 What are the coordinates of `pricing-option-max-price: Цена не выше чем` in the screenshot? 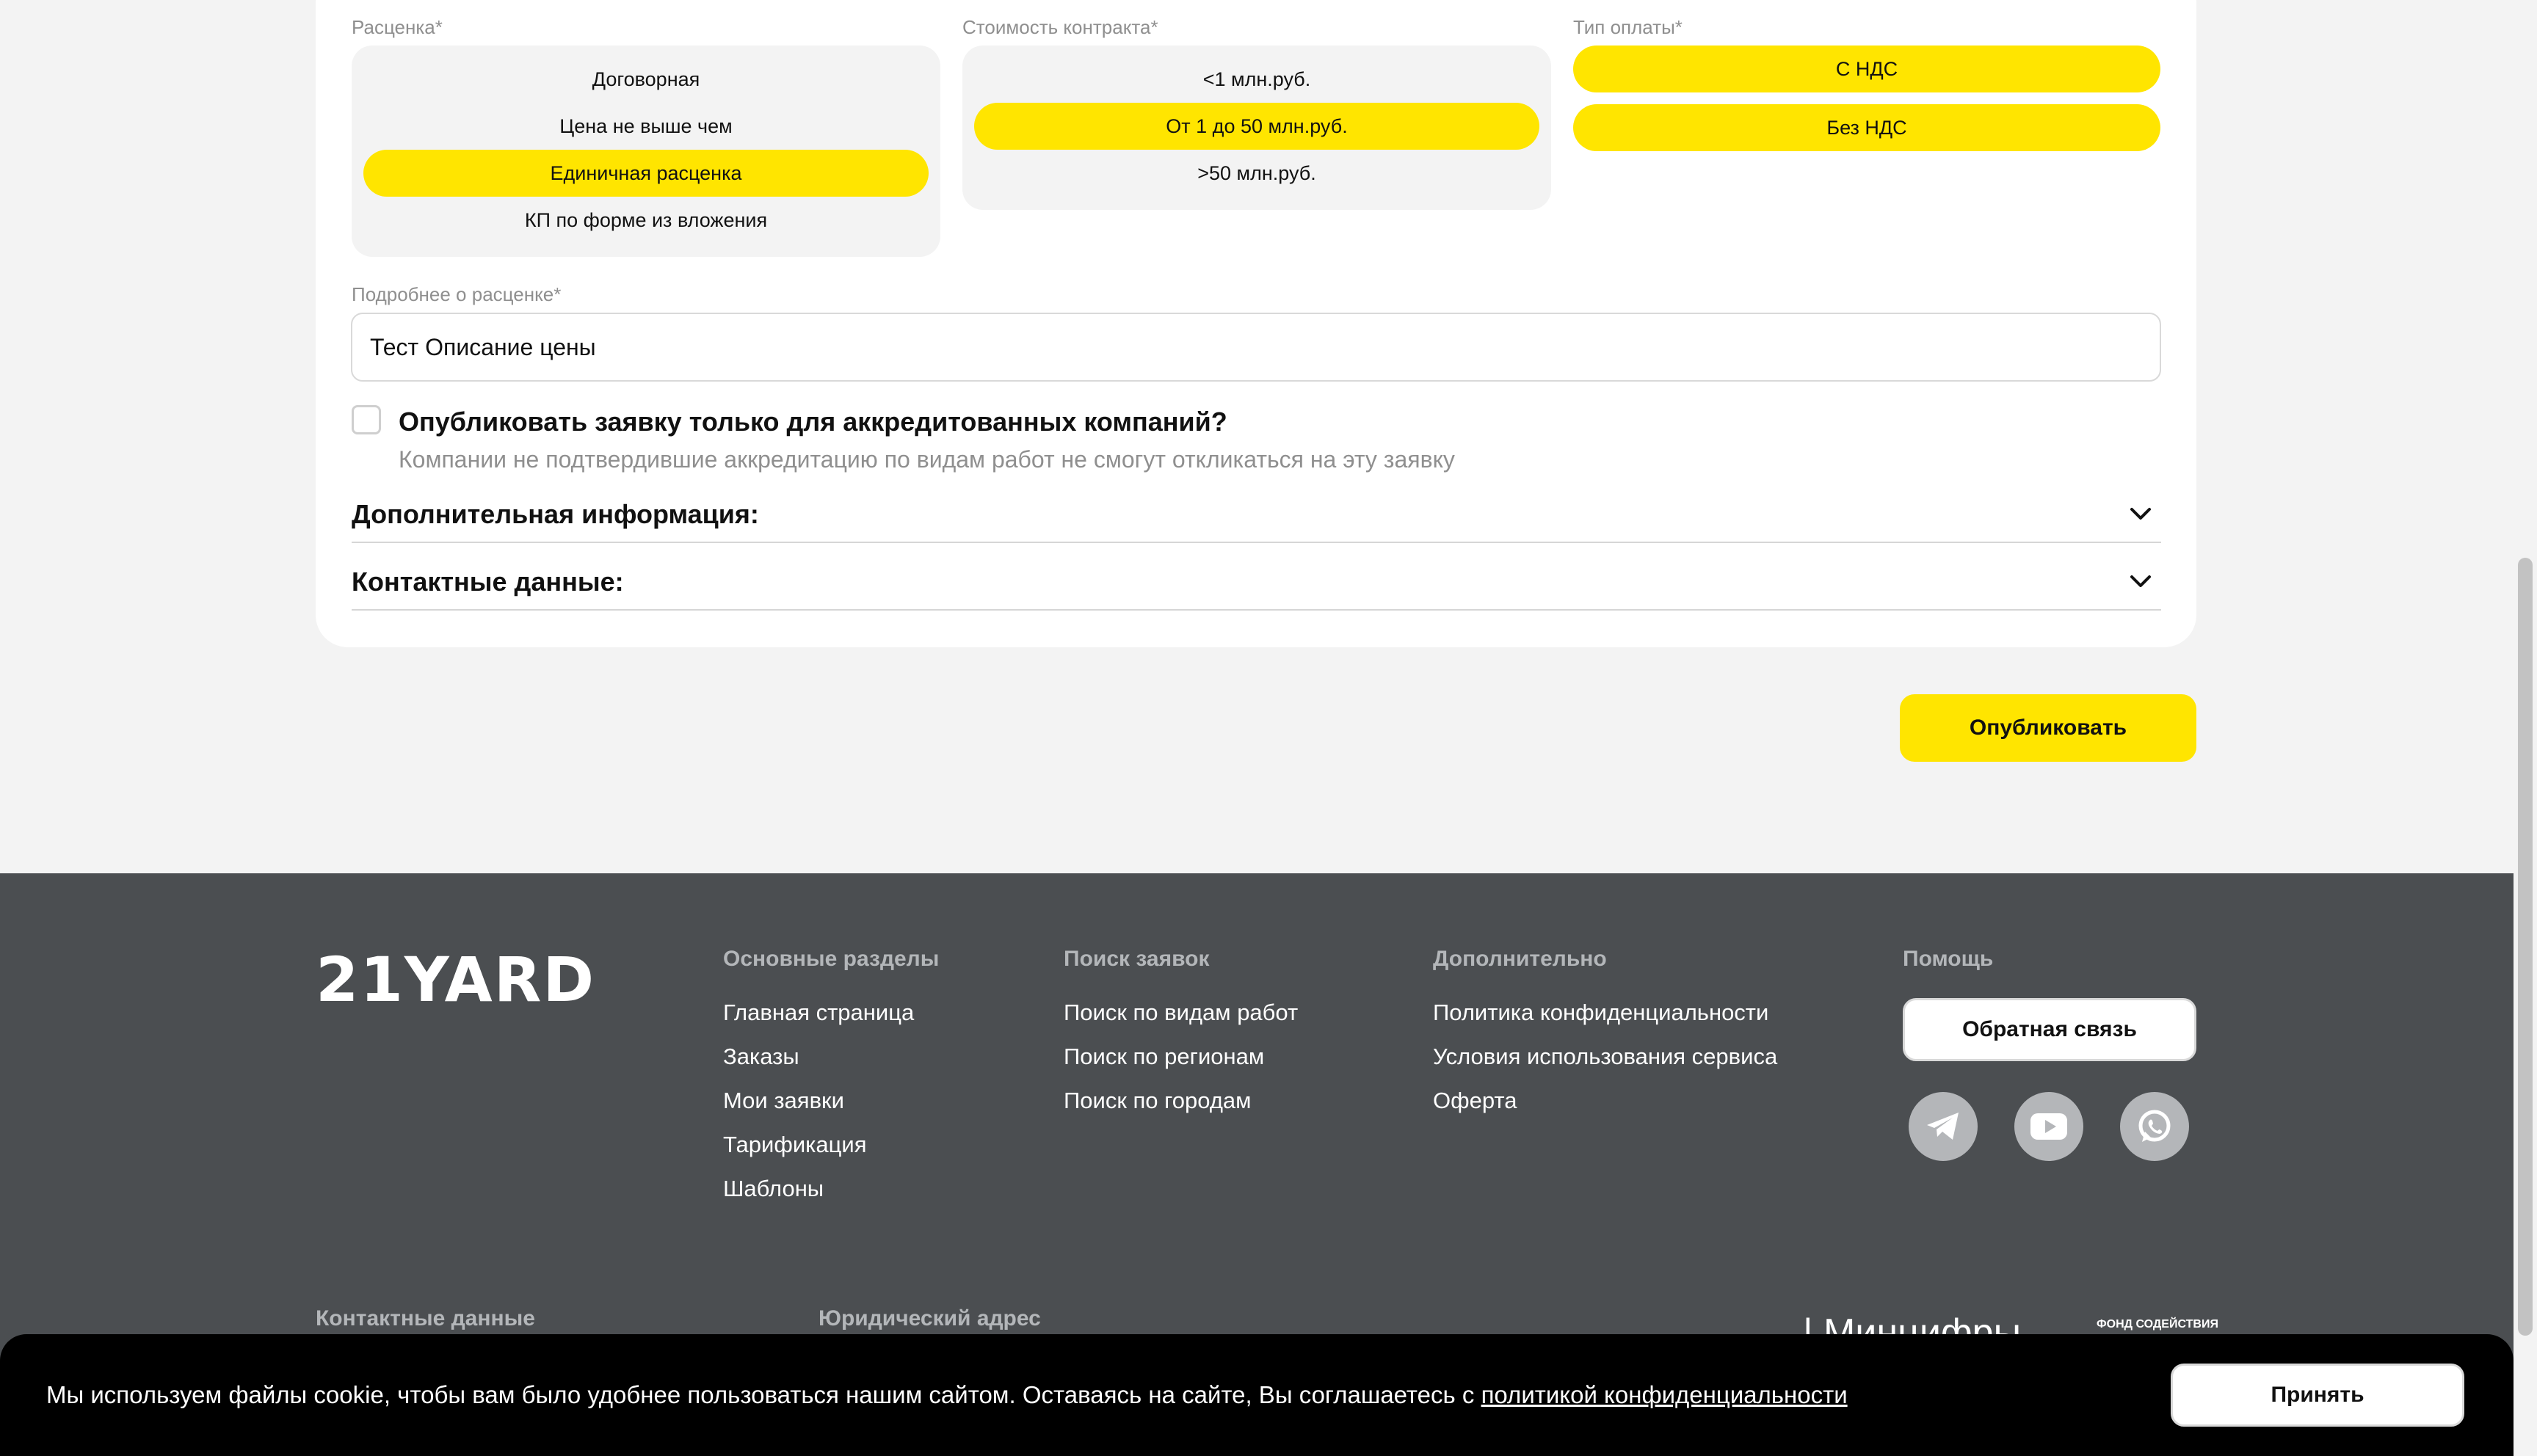 It's located at (646, 126).